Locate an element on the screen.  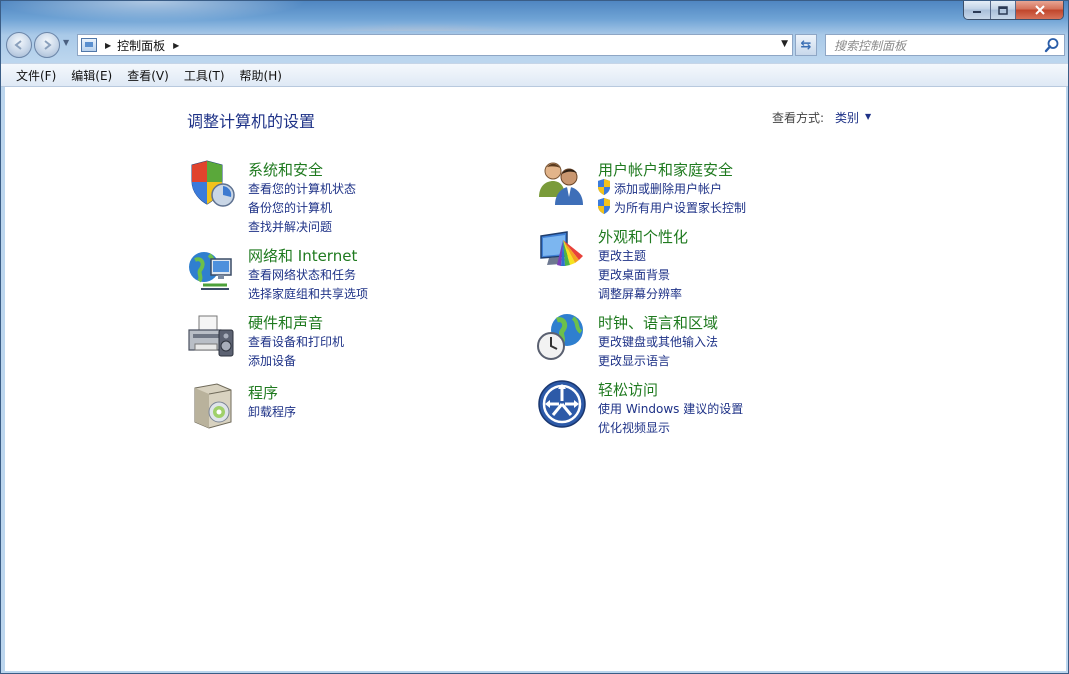
link-homegroup-sharing: 选择家庭组和共享选项 is located at coordinates (308, 293).